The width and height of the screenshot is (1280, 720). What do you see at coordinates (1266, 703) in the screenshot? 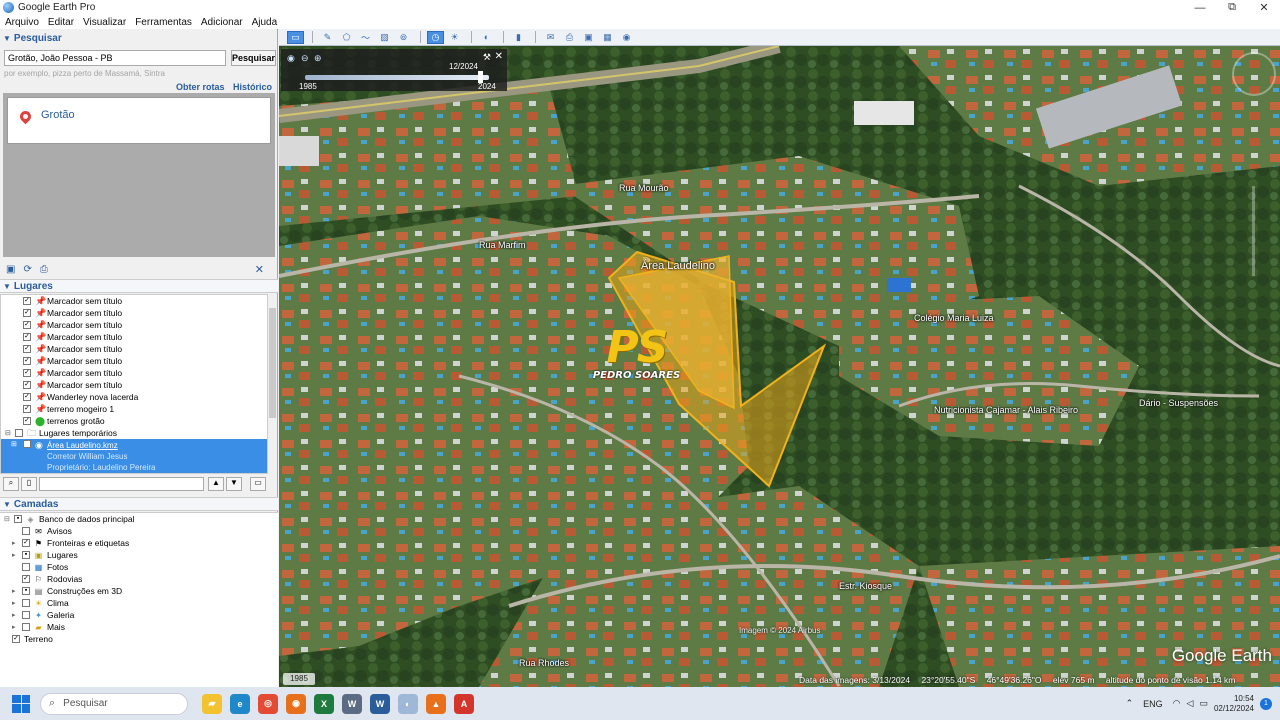
I see `notification-badge: 1` at bounding box center [1266, 703].